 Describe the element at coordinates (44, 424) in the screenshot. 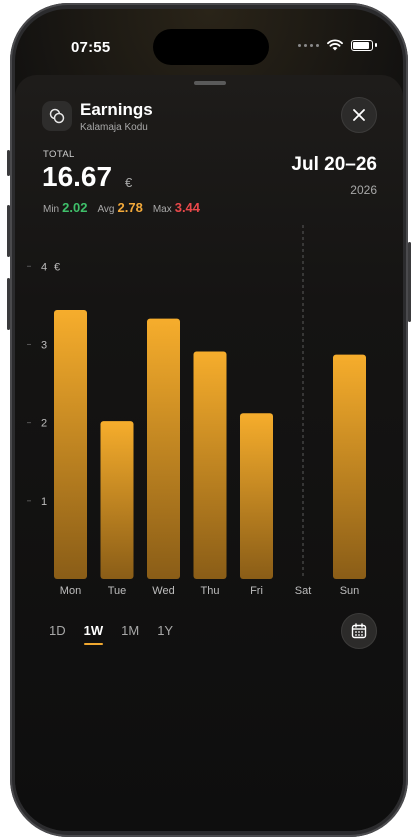

I see `y-tick-label: 2` at that location.